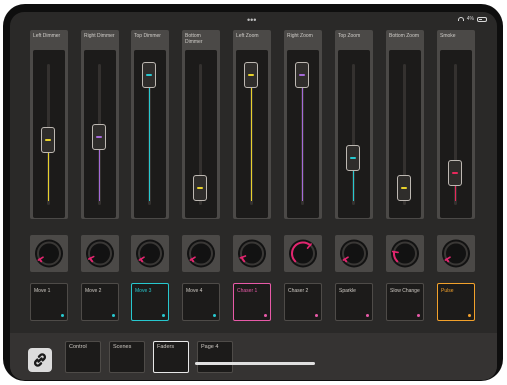 Image resolution: width=507 pixels, height=385 pixels. I want to click on fader-5: Left Zoom, so click(252, 124).